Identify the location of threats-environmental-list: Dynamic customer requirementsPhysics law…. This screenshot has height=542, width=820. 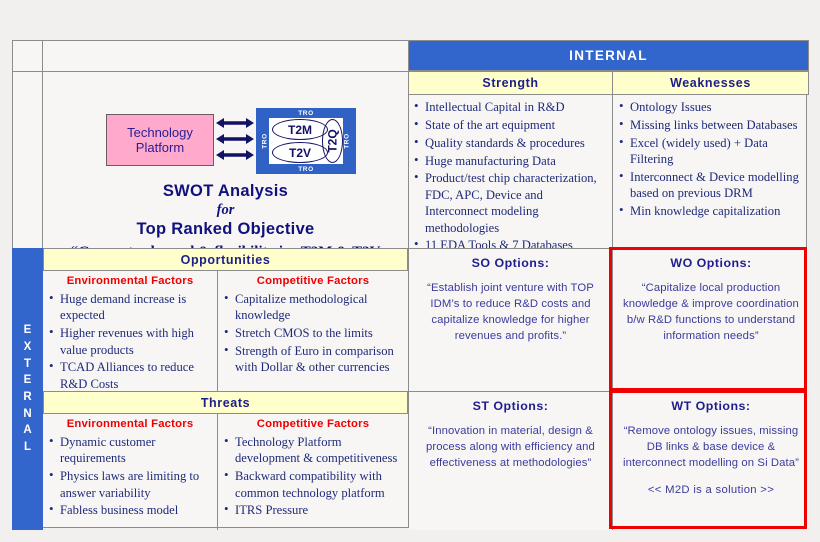
(130, 477).